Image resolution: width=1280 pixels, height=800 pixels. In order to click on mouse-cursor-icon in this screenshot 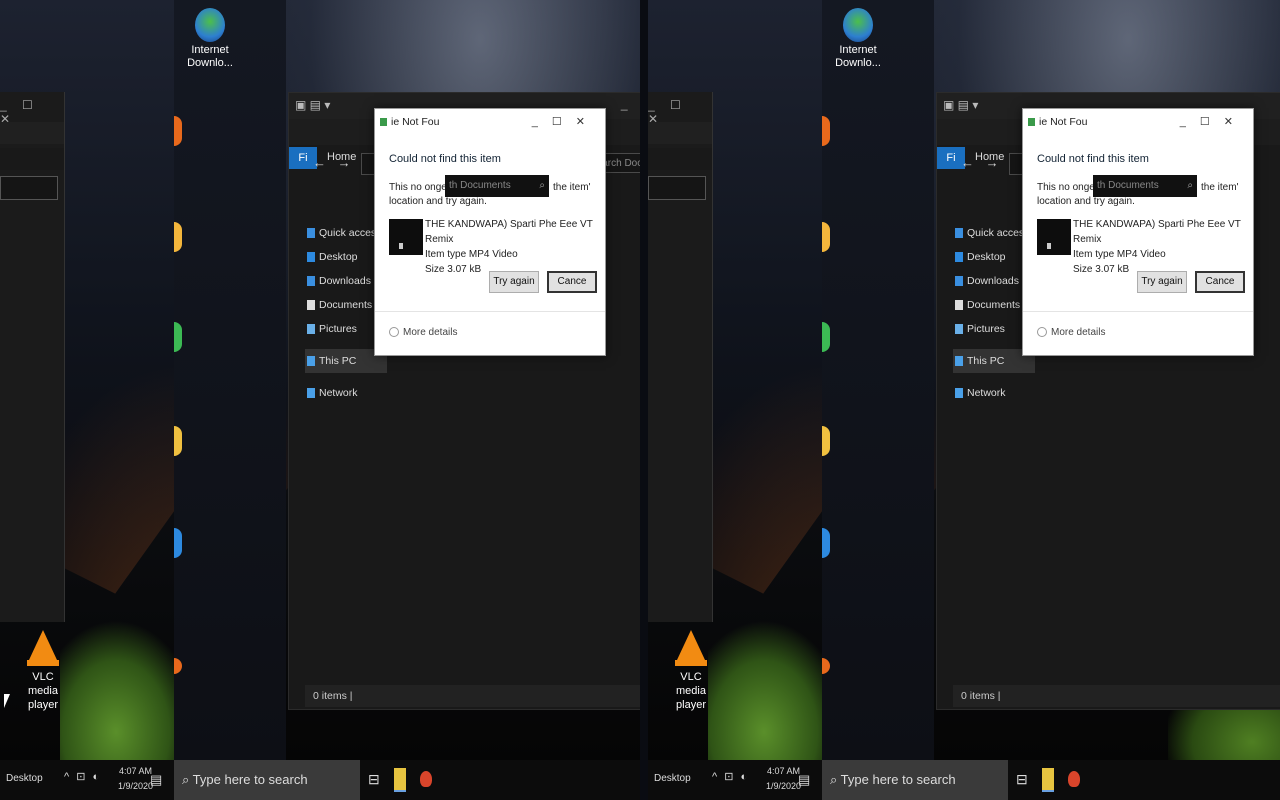, I will do `click(7, 701)`.